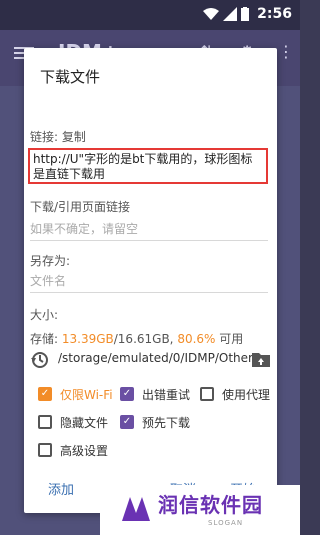 The height and width of the screenshot is (535, 320). I want to click on dialog-title: 下载文件, so click(70, 77).